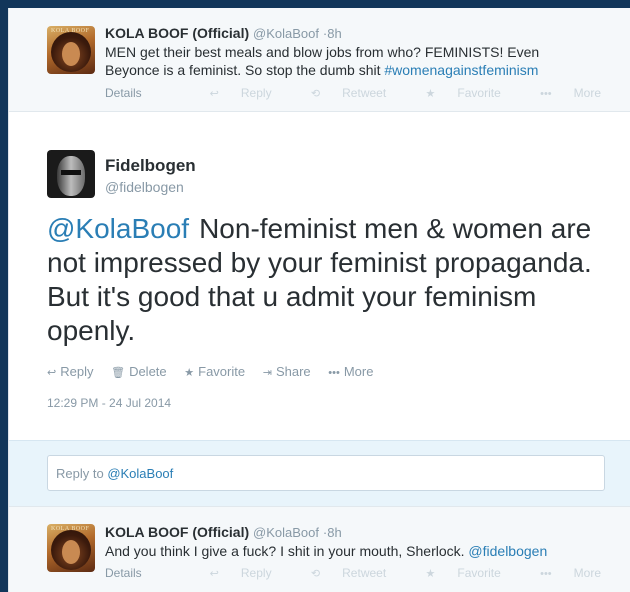 The height and width of the screenshot is (592, 630). I want to click on avatar-glasses, so click(71, 172).